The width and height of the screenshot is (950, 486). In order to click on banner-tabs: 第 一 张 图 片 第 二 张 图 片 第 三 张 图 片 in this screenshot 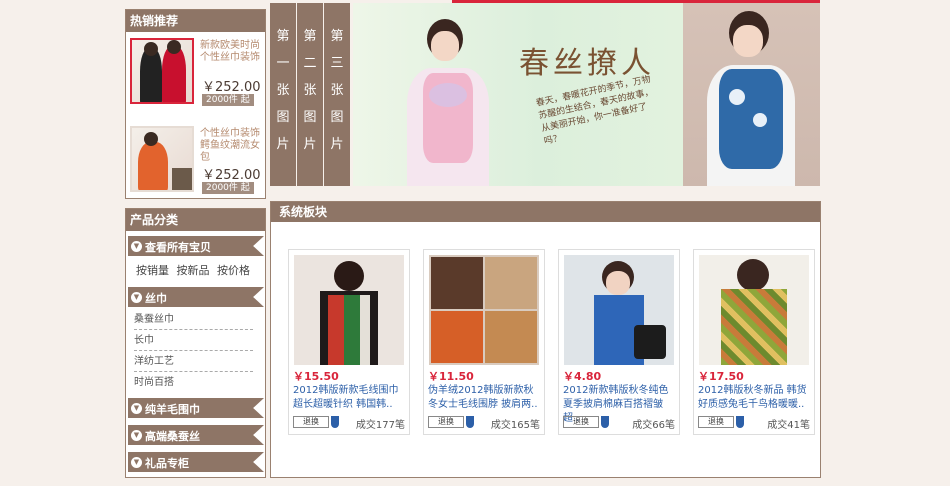, I will do `click(311, 94)`.